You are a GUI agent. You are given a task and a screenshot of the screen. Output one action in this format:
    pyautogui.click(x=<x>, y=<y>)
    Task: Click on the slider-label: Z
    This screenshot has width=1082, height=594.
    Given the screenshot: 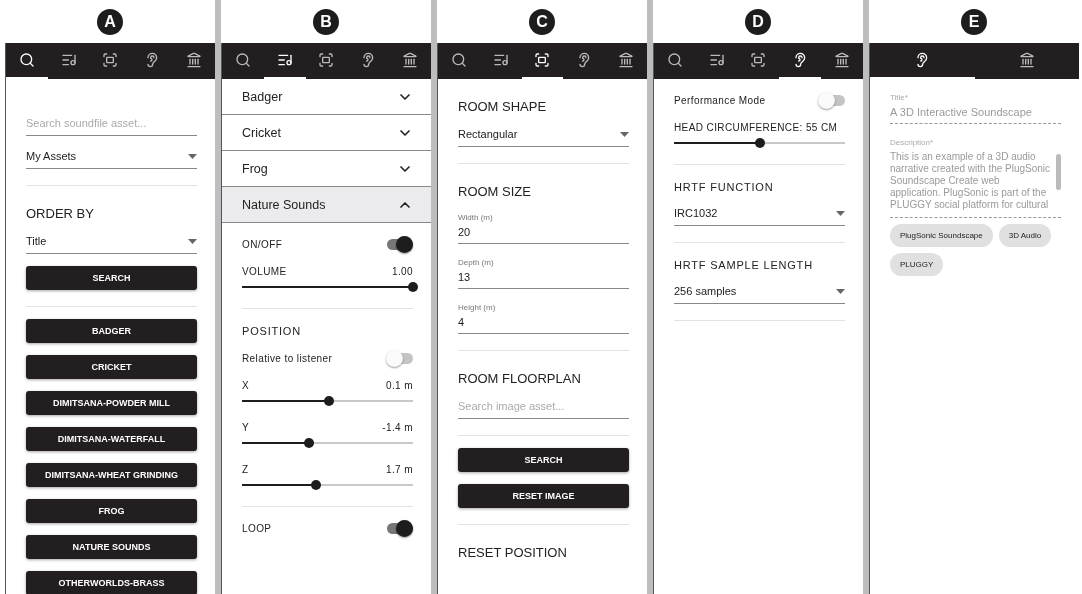 What is the action you would take?
    pyautogui.click(x=245, y=469)
    